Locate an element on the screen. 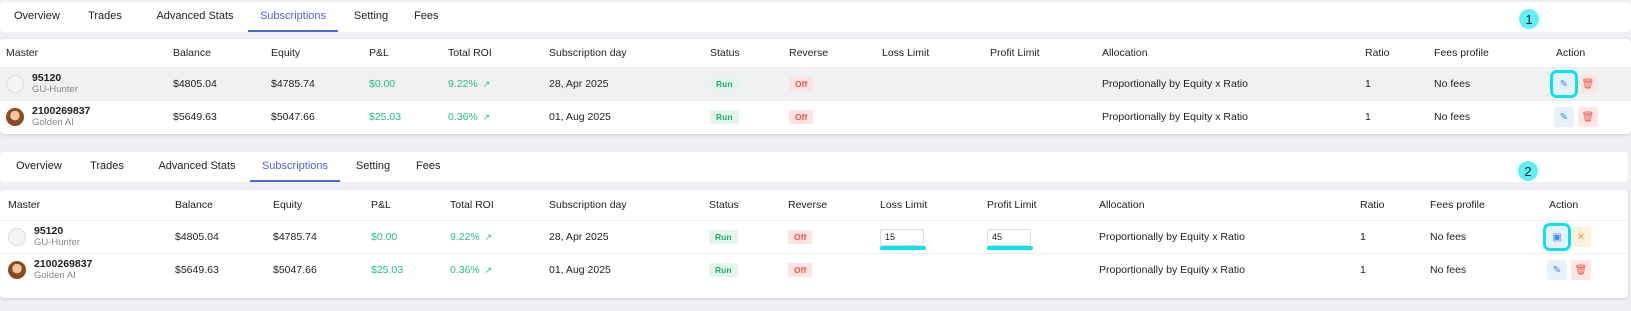 The width and height of the screenshot is (1631, 311). profit-limit-input is located at coordinates (1009, 237).